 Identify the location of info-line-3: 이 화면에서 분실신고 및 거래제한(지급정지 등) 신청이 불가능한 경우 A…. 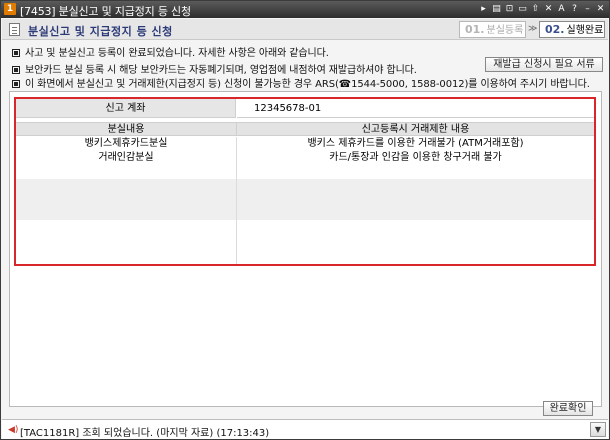
(301, 82).